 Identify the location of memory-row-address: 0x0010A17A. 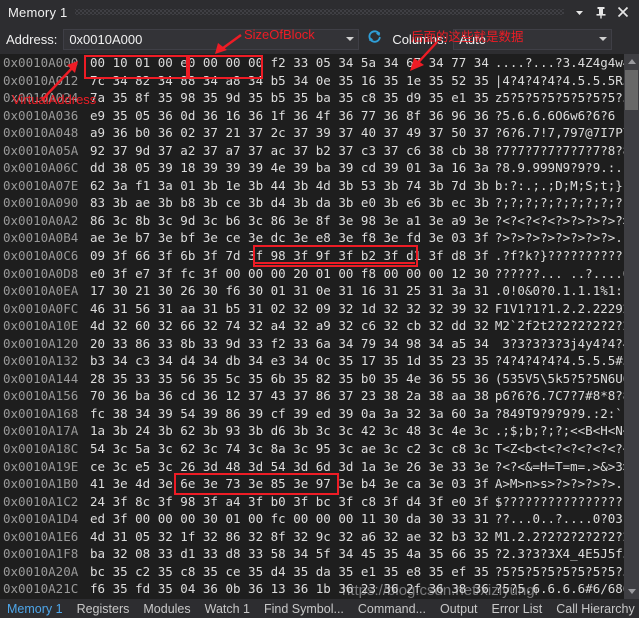
(41, 431).